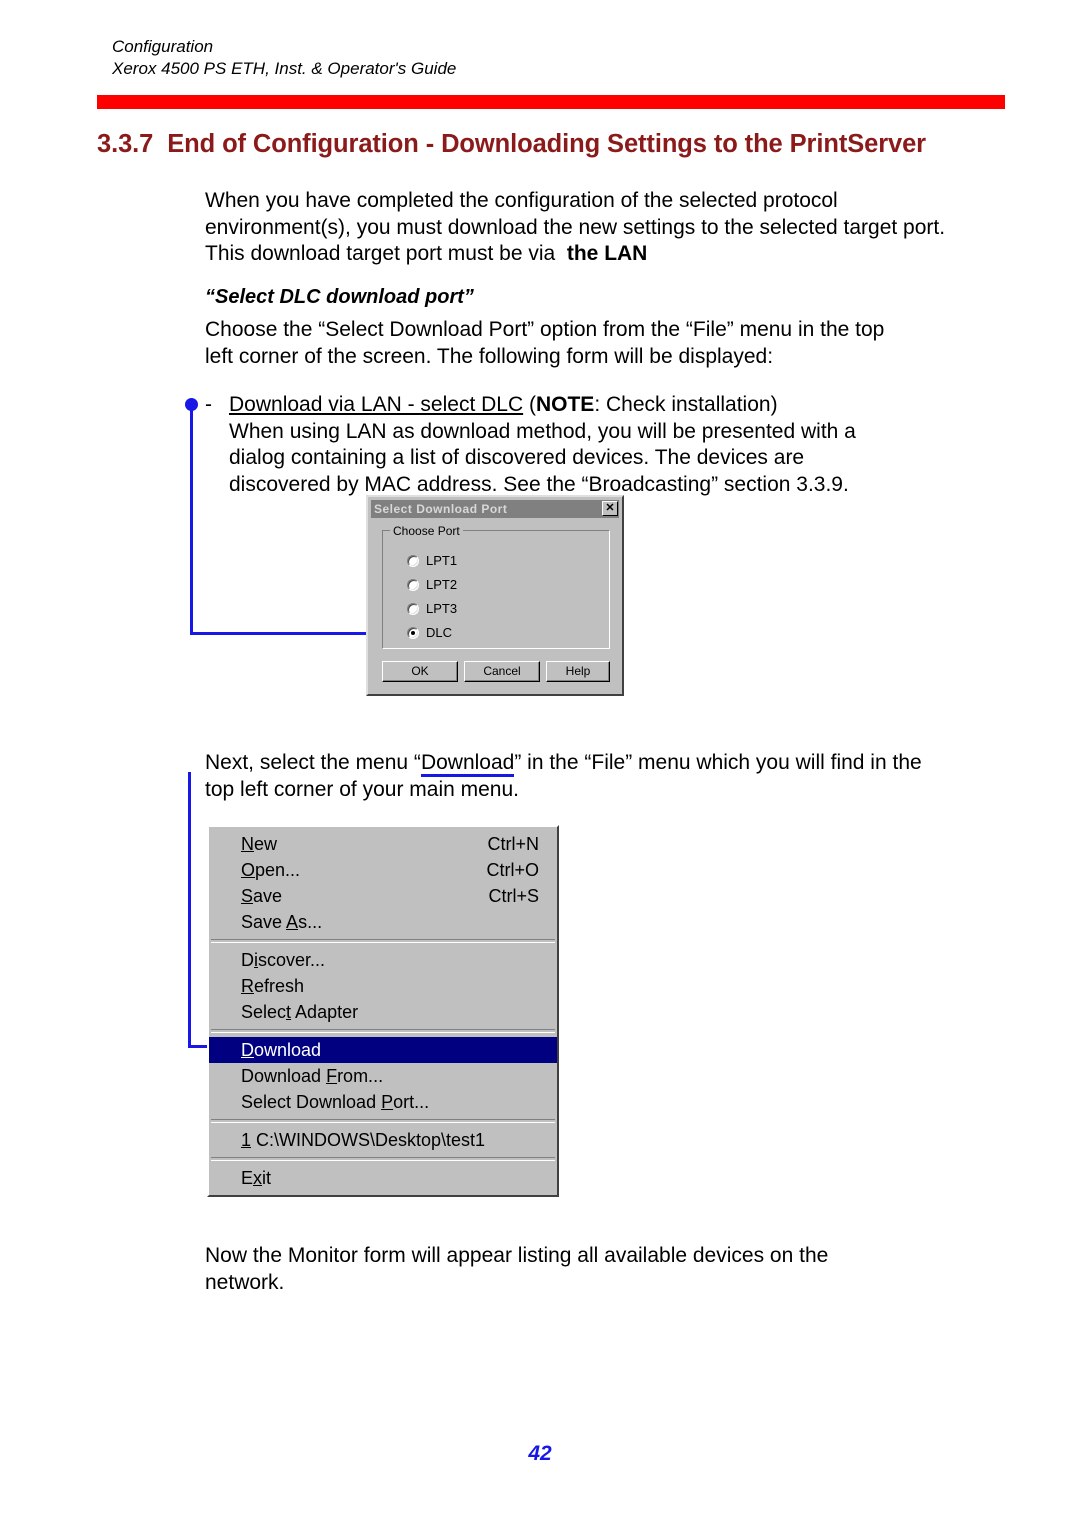 Image resolution: width=1080 pixels, height=1528 pixels. Describe the element at coordinates (390, 1140) in the screenshot. I see `menu-label-recent-file-1: 1 C:\WINDOWS\Desktop\test1` at that location.